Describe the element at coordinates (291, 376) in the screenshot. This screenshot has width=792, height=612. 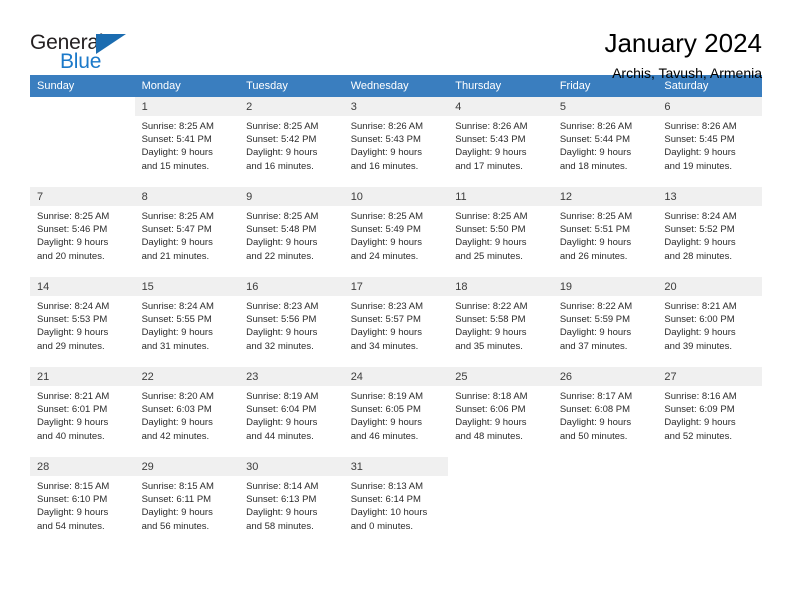
I see `day-number: 23` at that location.